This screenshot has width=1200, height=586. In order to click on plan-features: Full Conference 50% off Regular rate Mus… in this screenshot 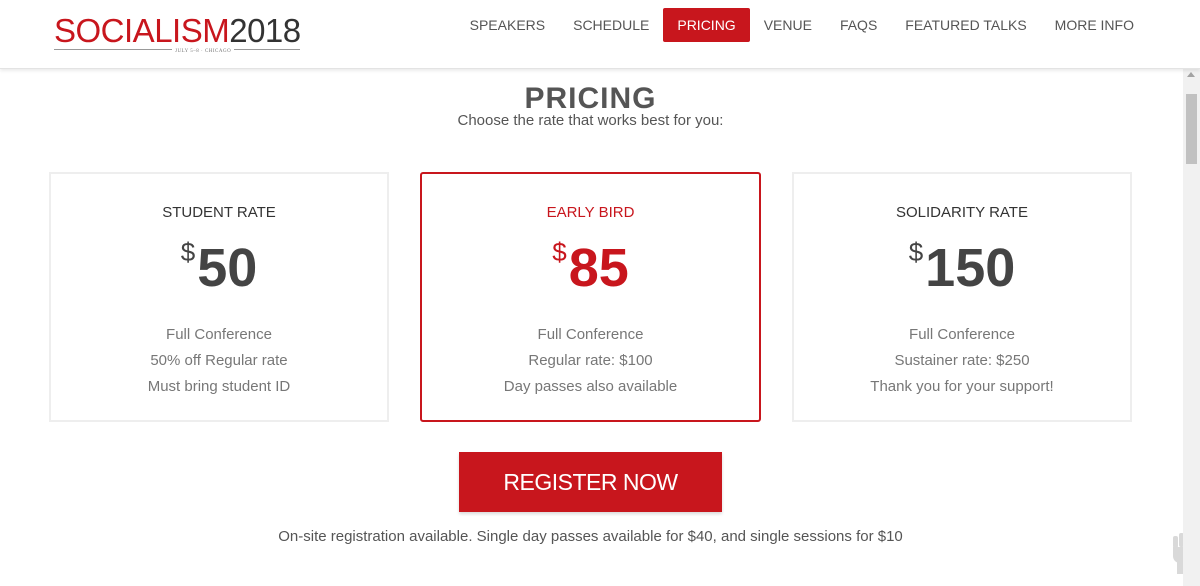, I will do `click(219, 361)`.